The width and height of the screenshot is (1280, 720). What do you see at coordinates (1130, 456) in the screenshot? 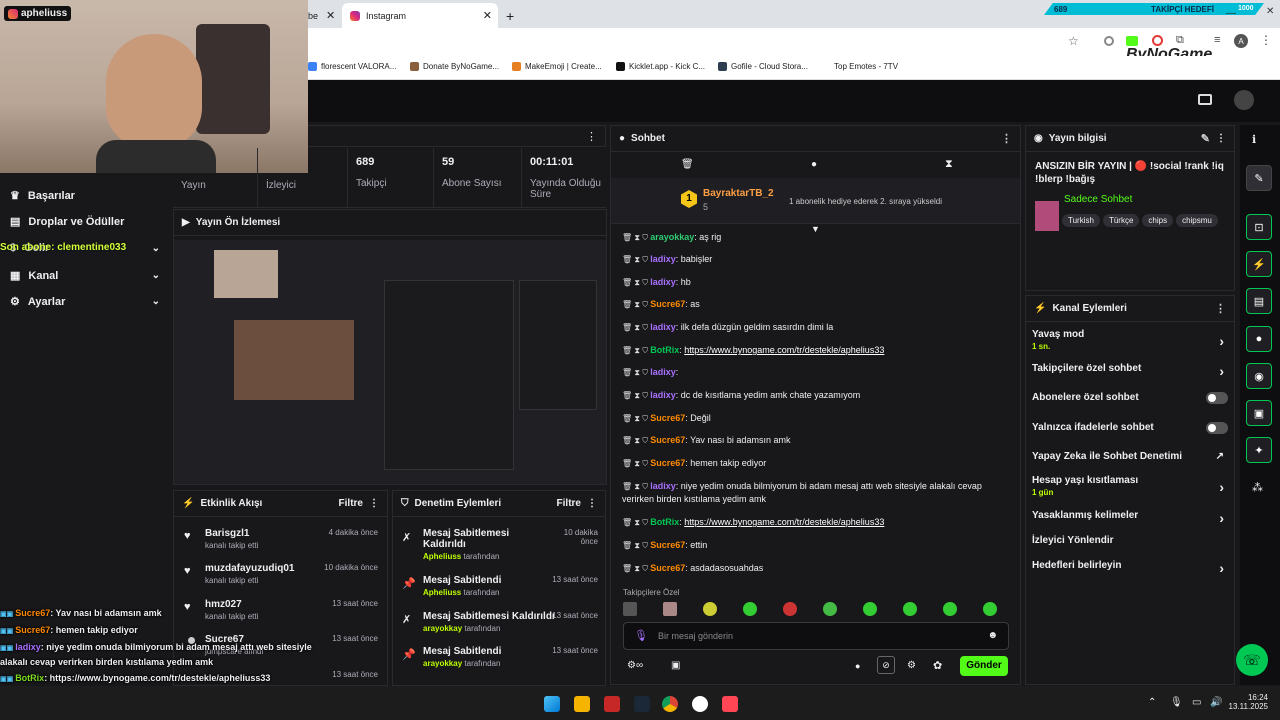
I see `channel-action-row: Yapay Zeka ile Sohbet Denetimi ↗` at bounding box center [1130, 456].